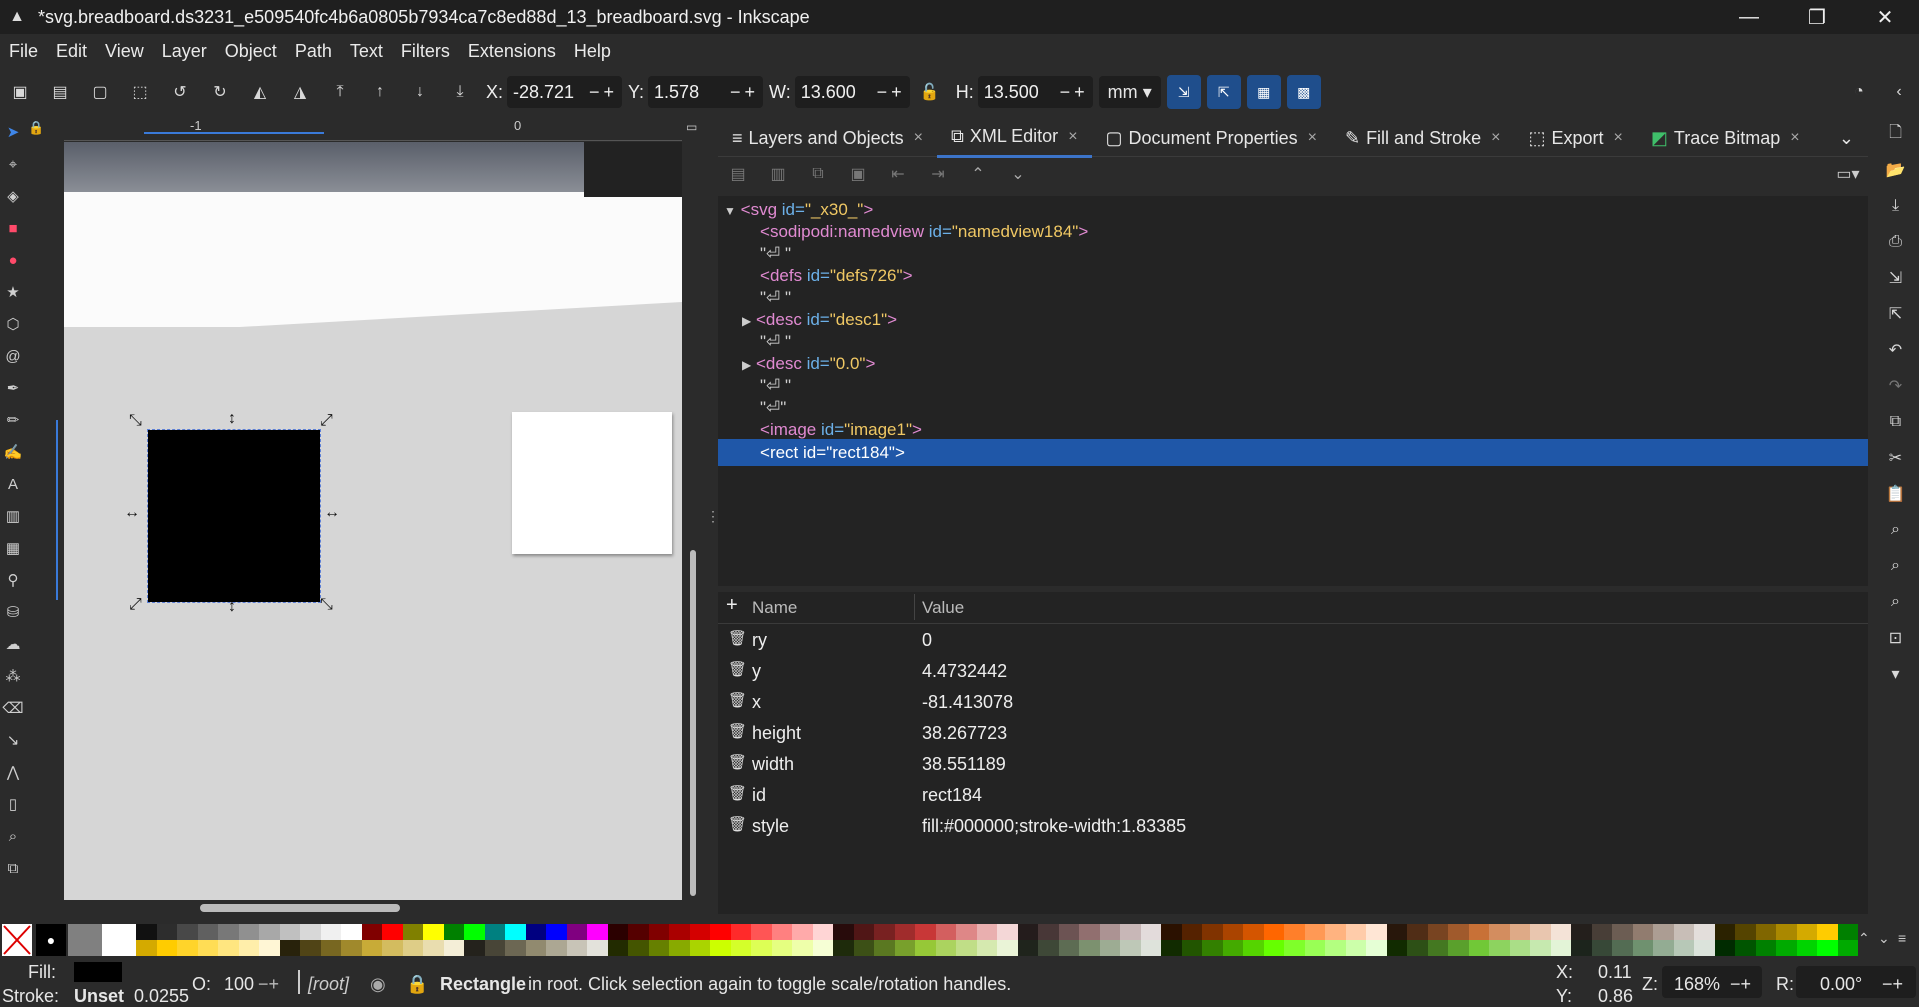 The image size is (1919, 1007). What do you see at coordinates (1074, 92) in the screenshot?
I see `h-stepper: −+` at bounding box center [1074, 92].